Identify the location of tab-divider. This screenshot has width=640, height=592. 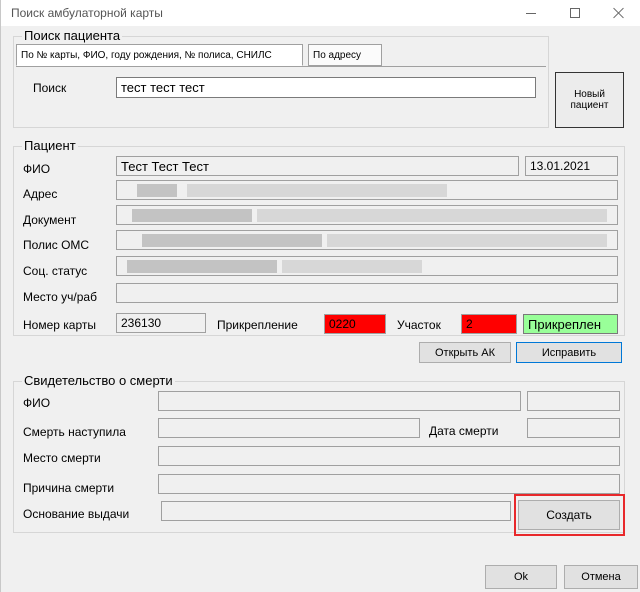
(281, 66).